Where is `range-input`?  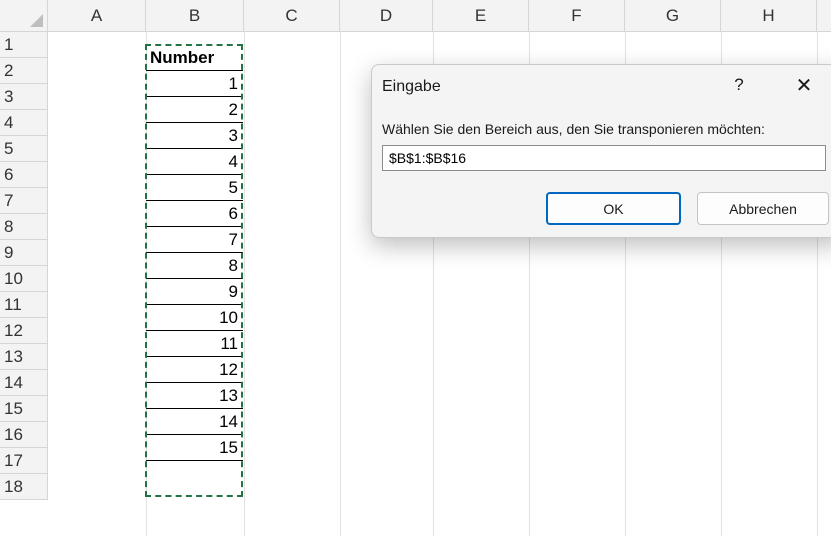
range-input is located at coordinates (604, 158).